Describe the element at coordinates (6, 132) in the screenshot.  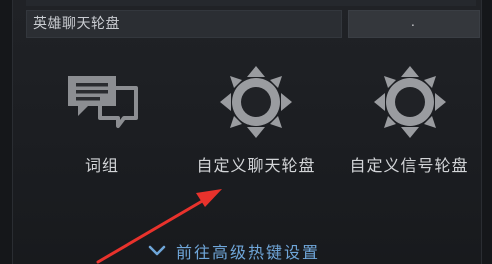
I see `panel-left-border` at that location.